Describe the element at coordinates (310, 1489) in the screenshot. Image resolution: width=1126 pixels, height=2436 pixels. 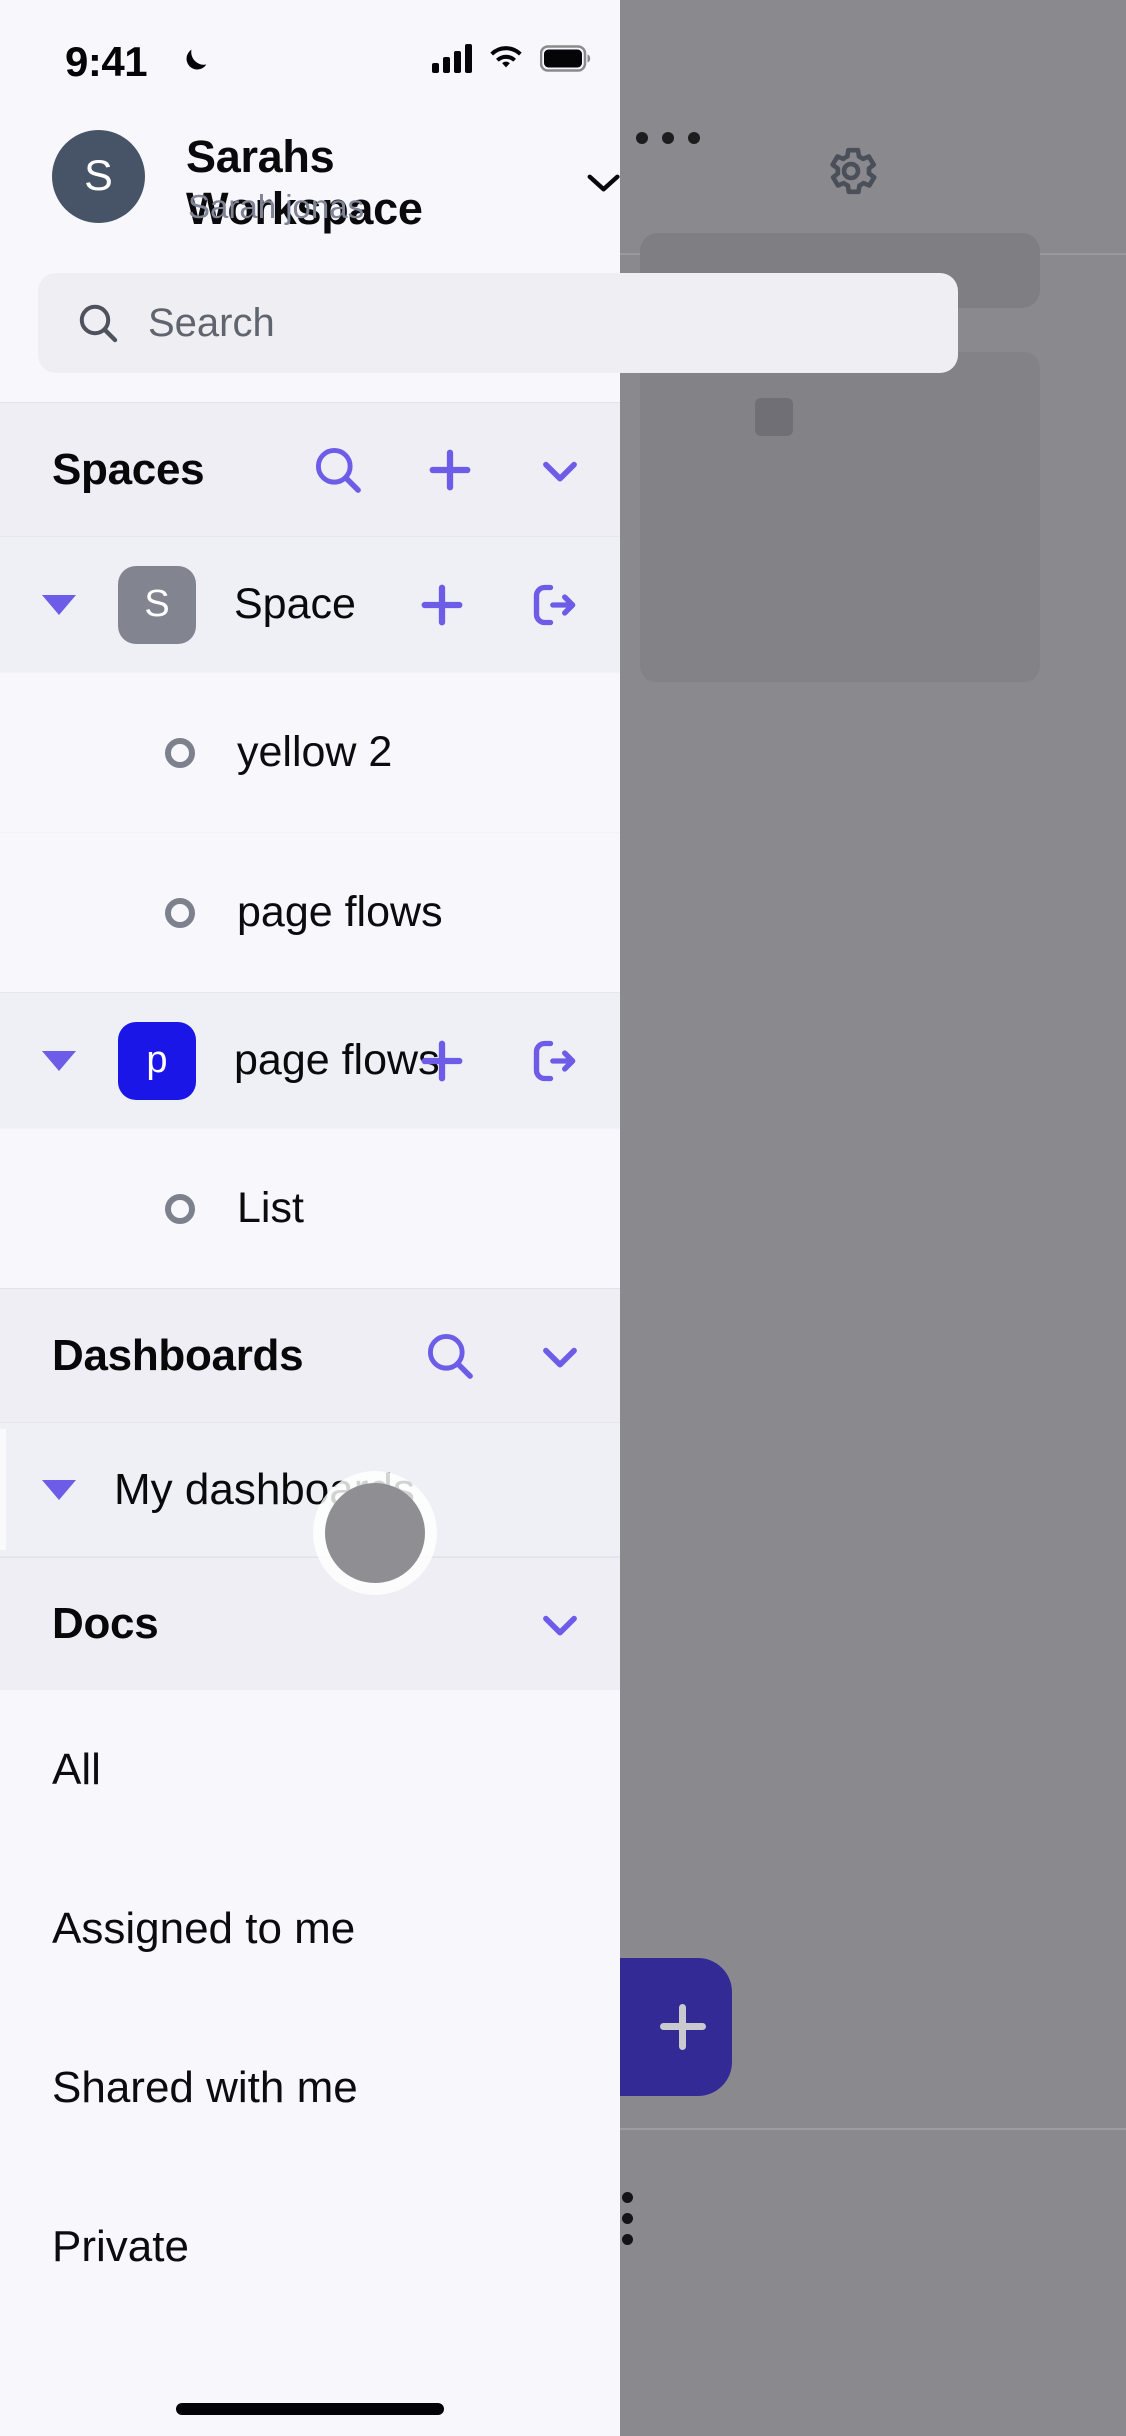
I see `sidebar-item-my-dashboards: My dashboards` at that location.